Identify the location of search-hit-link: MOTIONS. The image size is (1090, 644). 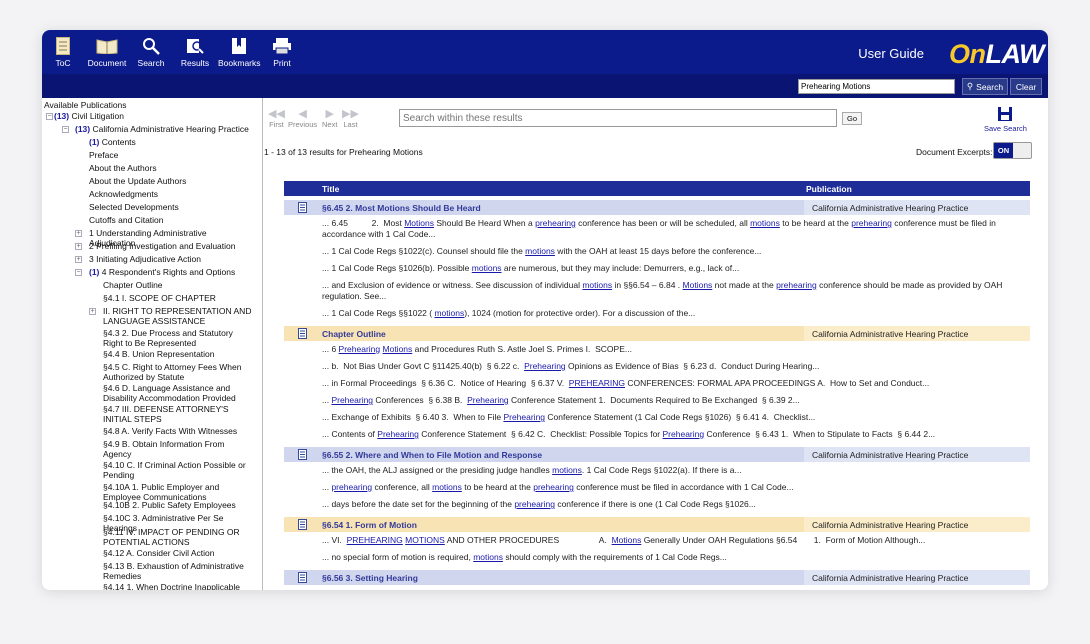
(425, 540).